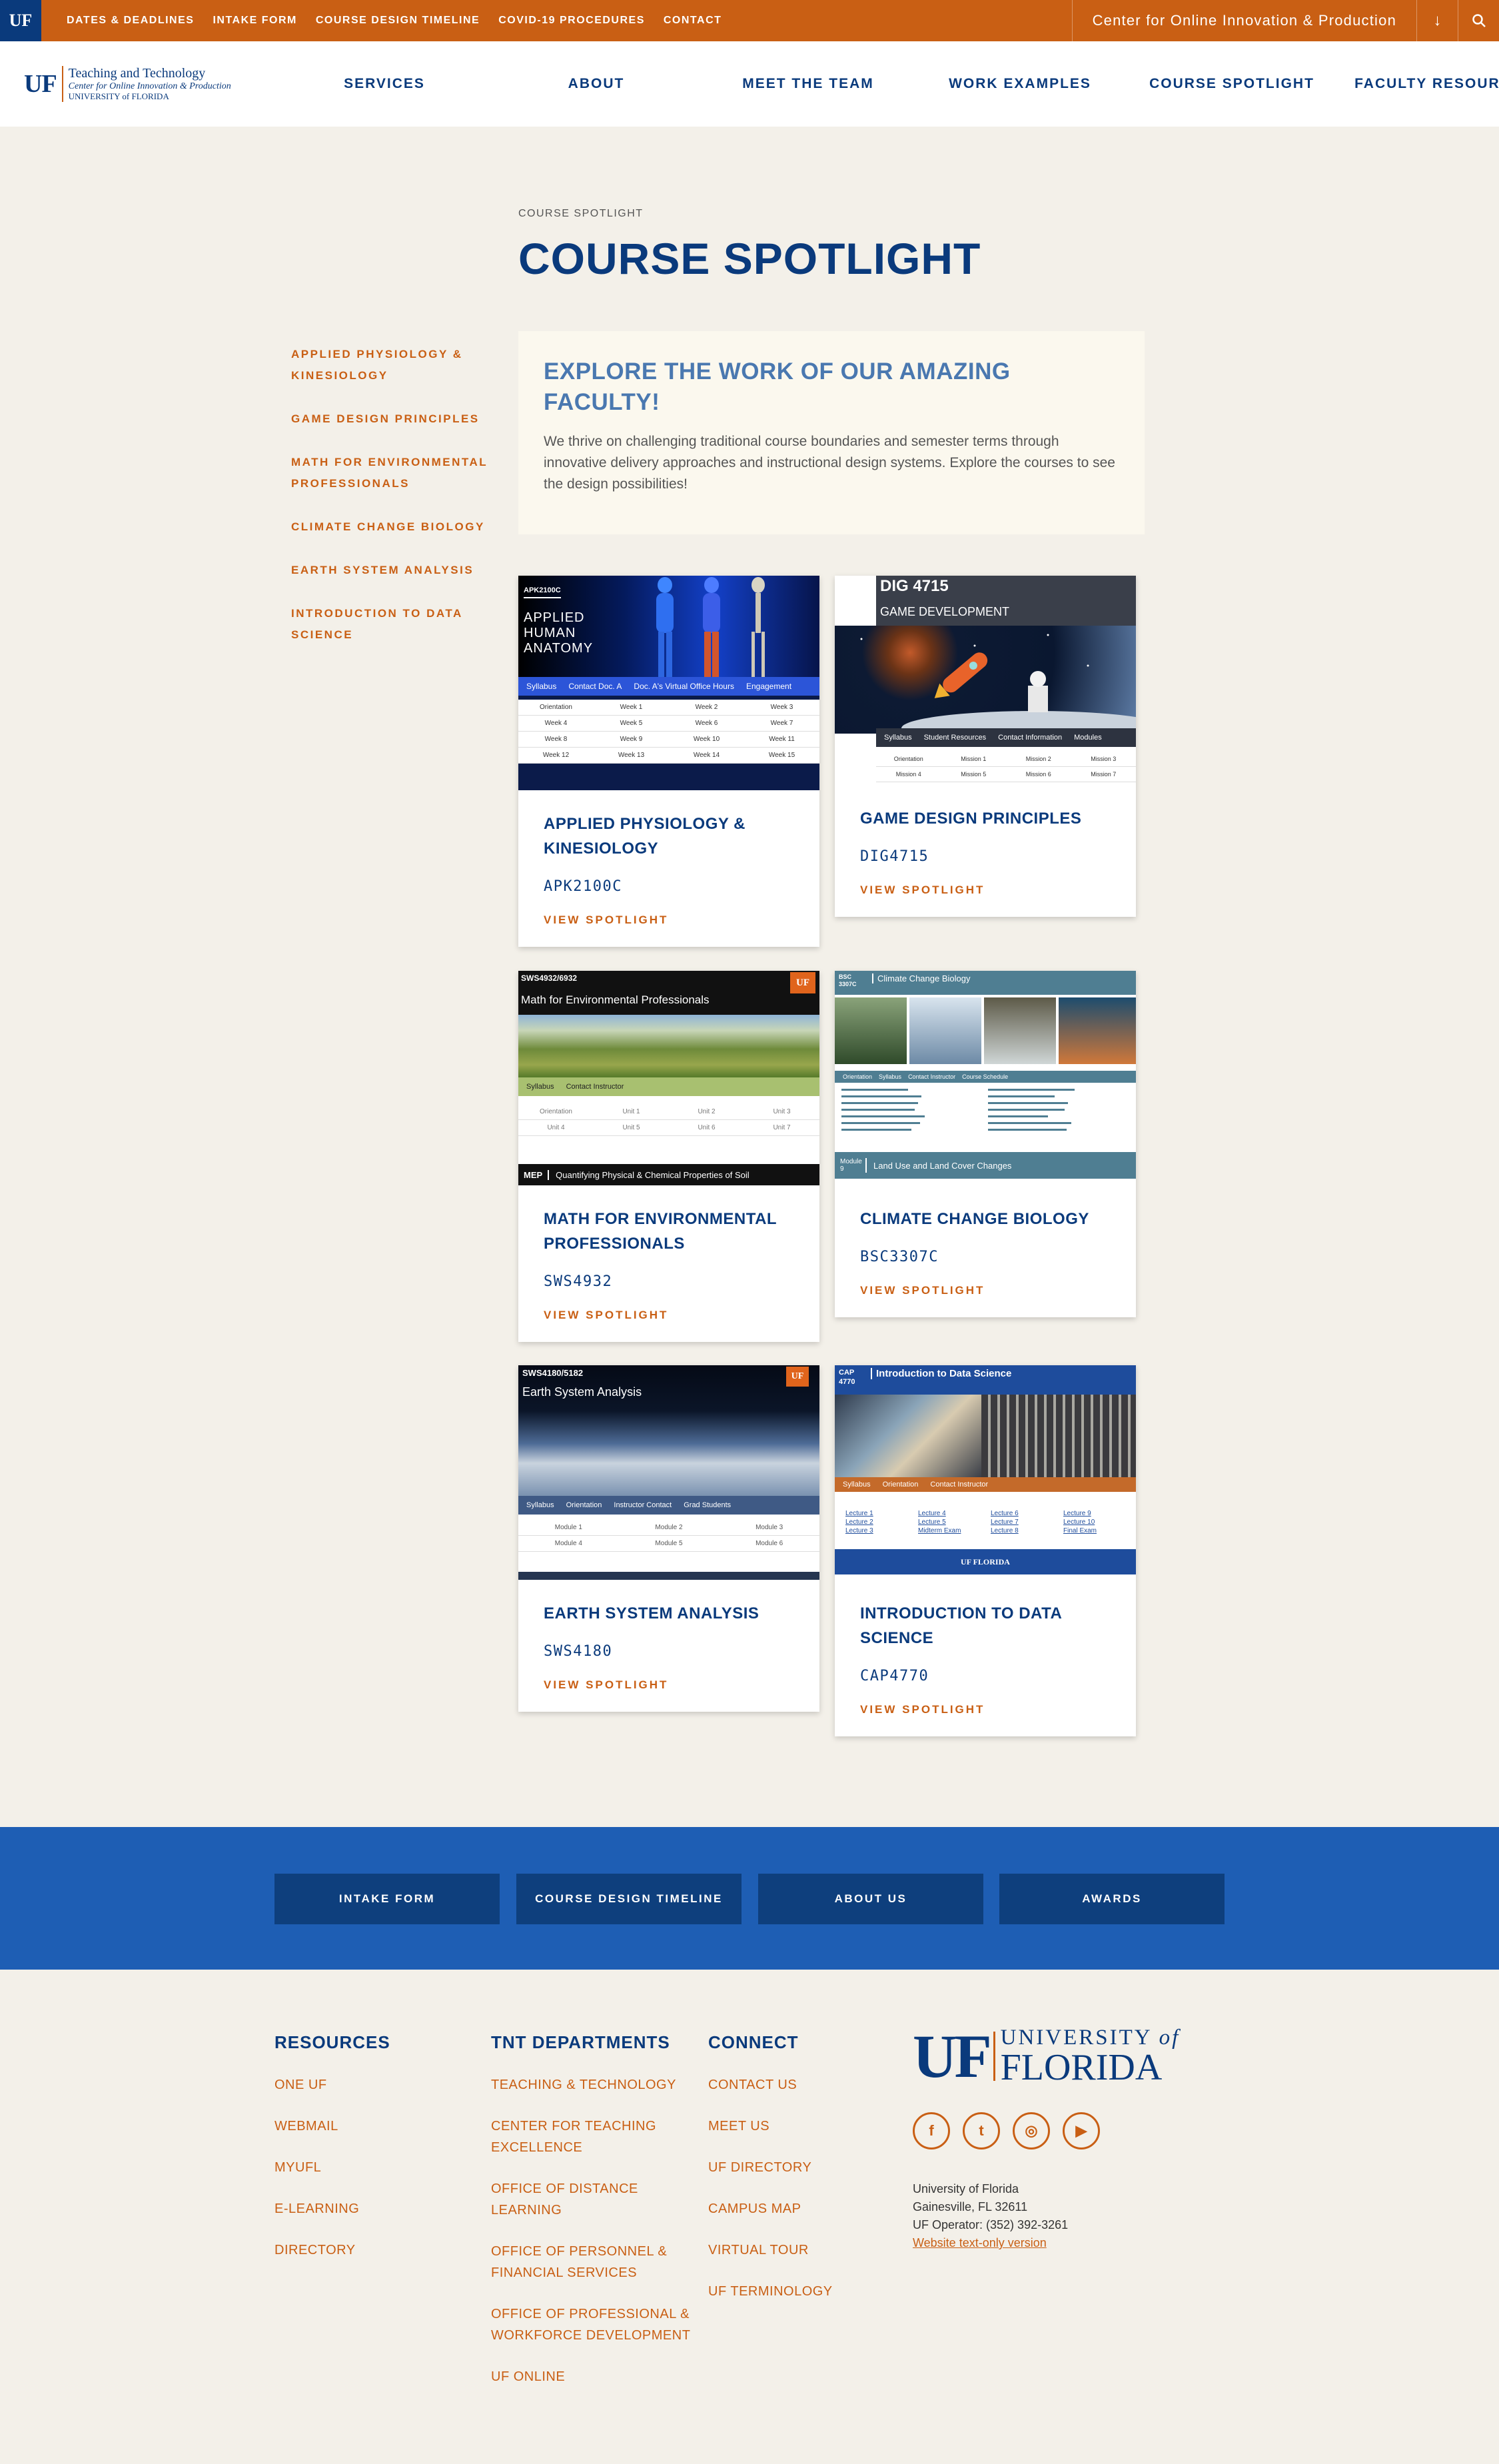  What do you see at coordinates (391, 473) in the screenshot?
I see `sidenav-item-math-env: MATH FOR ENVIRONMENTAL PROFESSIONALS` at bounding box center [391, 473].